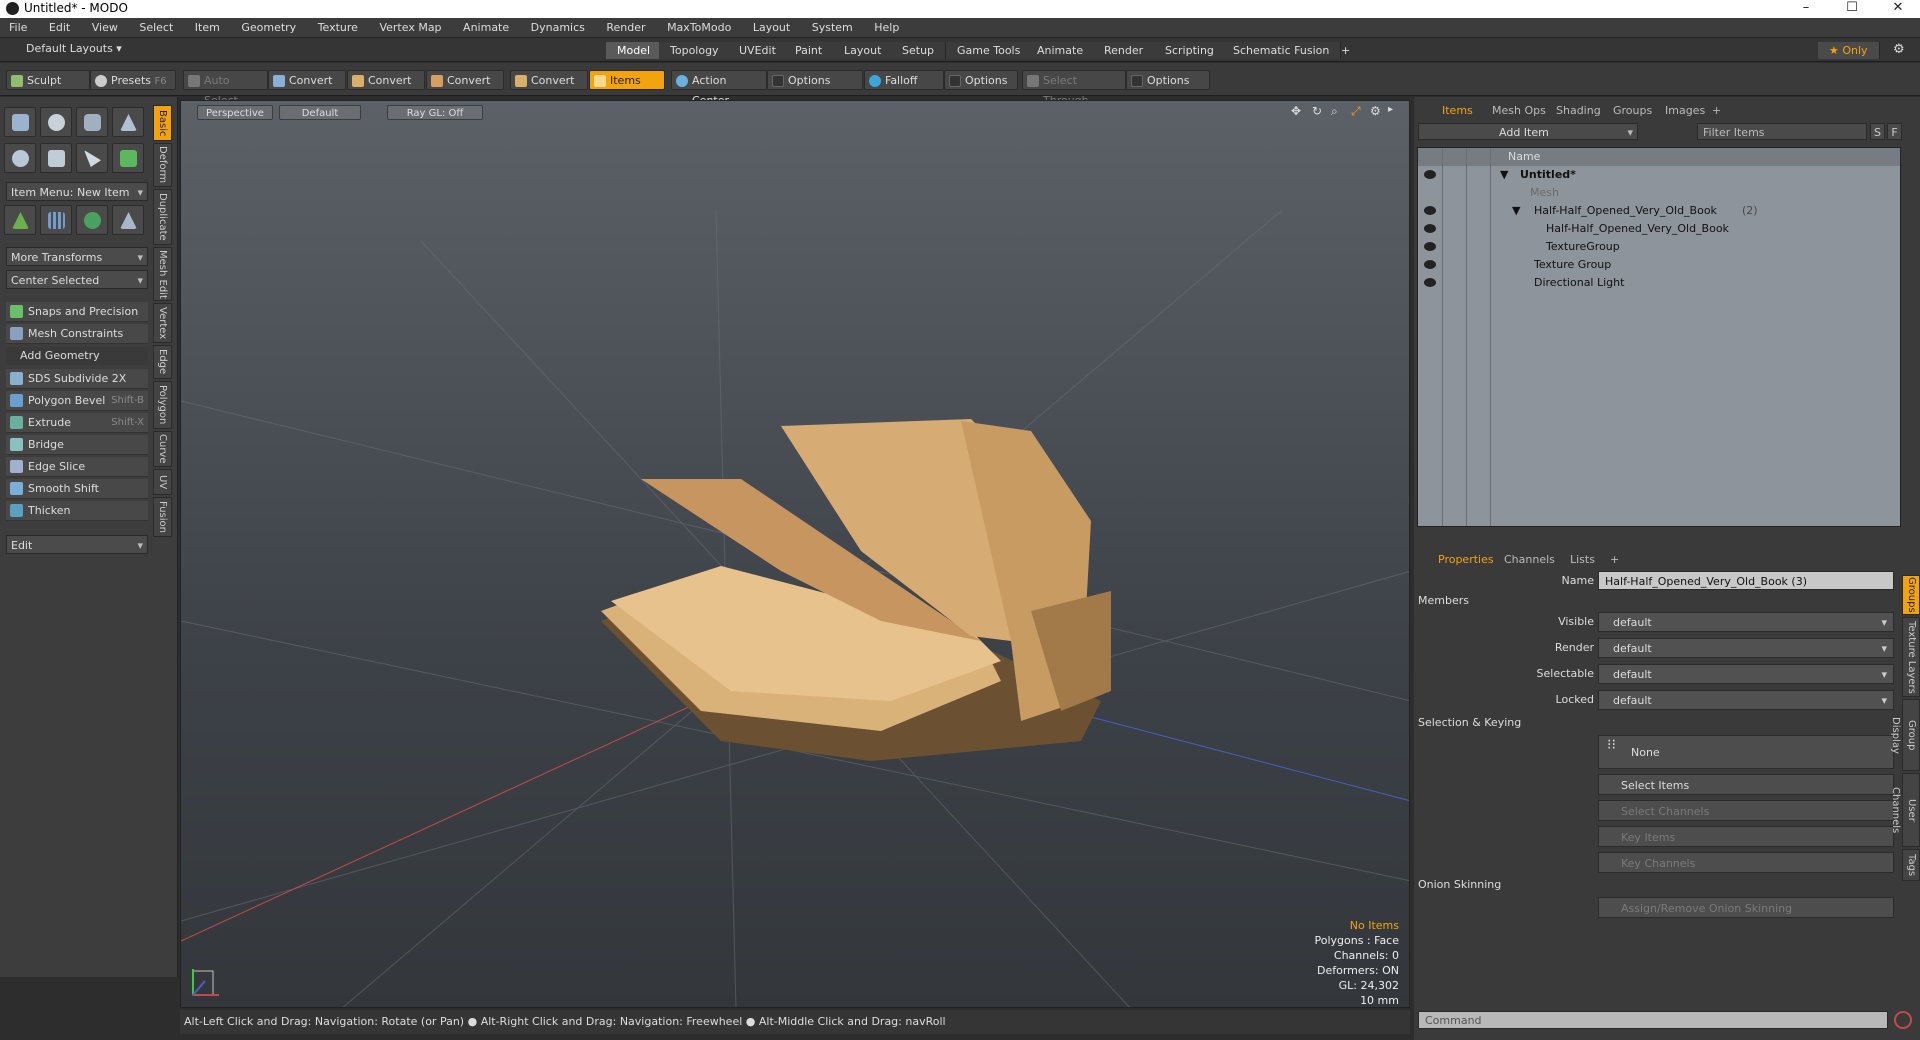  Describe the element at coordinates (634, 50) in the screenshot. I see `tab-model: Model` at that location.